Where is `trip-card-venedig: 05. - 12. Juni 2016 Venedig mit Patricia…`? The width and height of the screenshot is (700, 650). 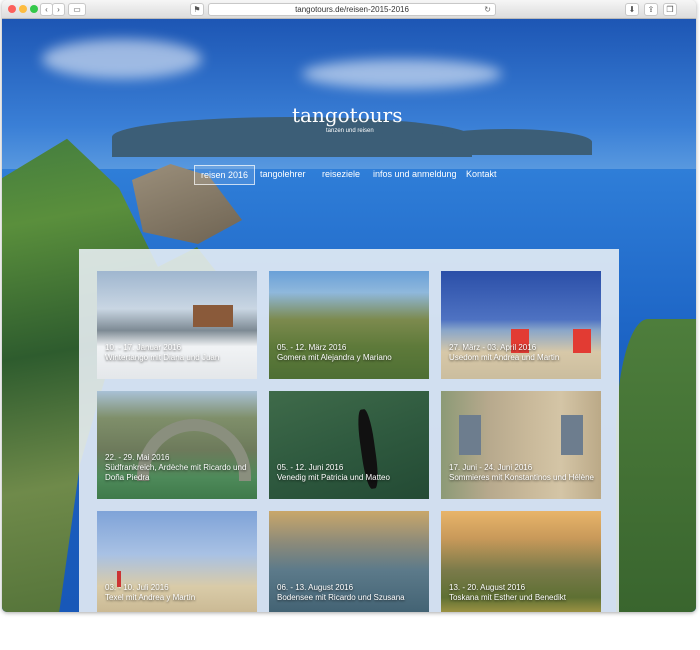 trip-card-venedig: 05. - 12. Juni 2016 Venedig mit Patricia… is located at coordinates (349, 445).